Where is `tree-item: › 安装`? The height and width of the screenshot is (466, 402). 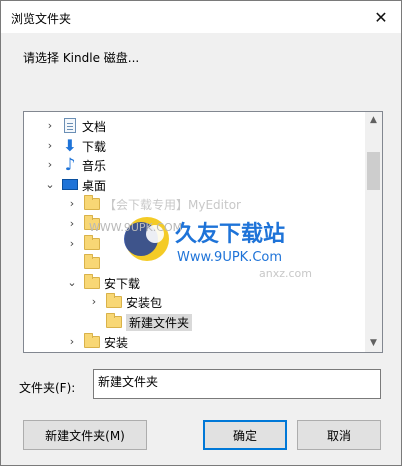 tree-item: › 安装 is located at coordinates (194, 342).